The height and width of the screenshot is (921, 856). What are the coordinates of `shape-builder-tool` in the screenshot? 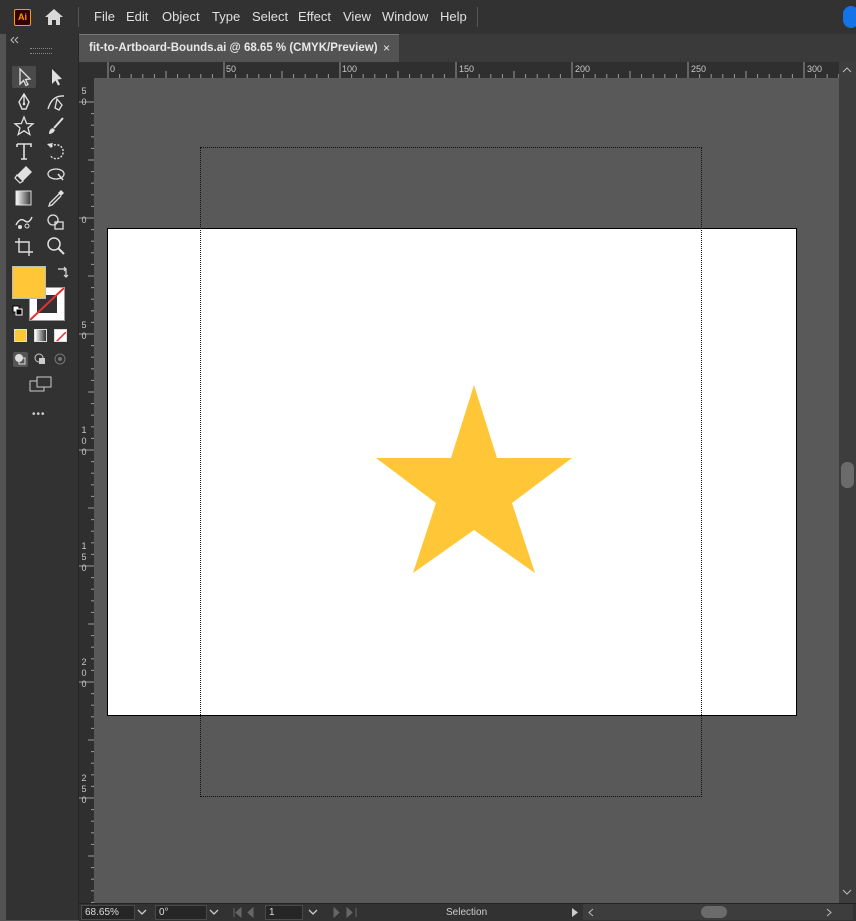 It's located at (56, 222).